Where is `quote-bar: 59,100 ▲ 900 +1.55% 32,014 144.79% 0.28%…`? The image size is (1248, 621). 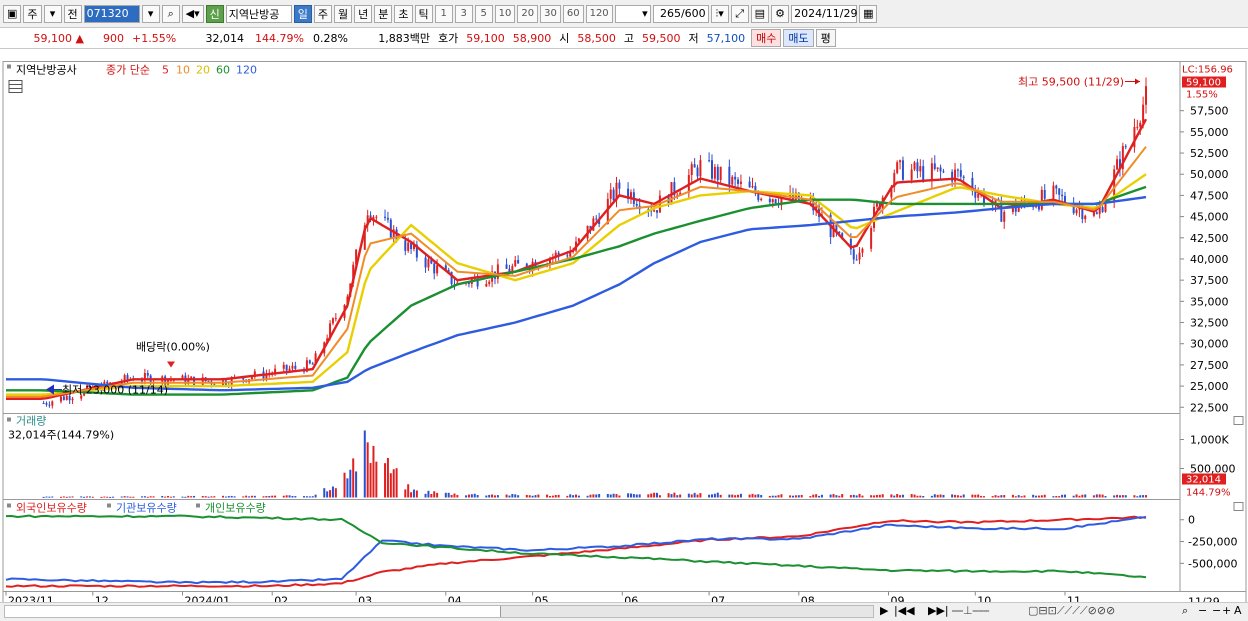 quote-bar: 59,100 ▲ 900 +1.55% 32,014 144.79% 0.28%… is located at coordinates (624, 38).